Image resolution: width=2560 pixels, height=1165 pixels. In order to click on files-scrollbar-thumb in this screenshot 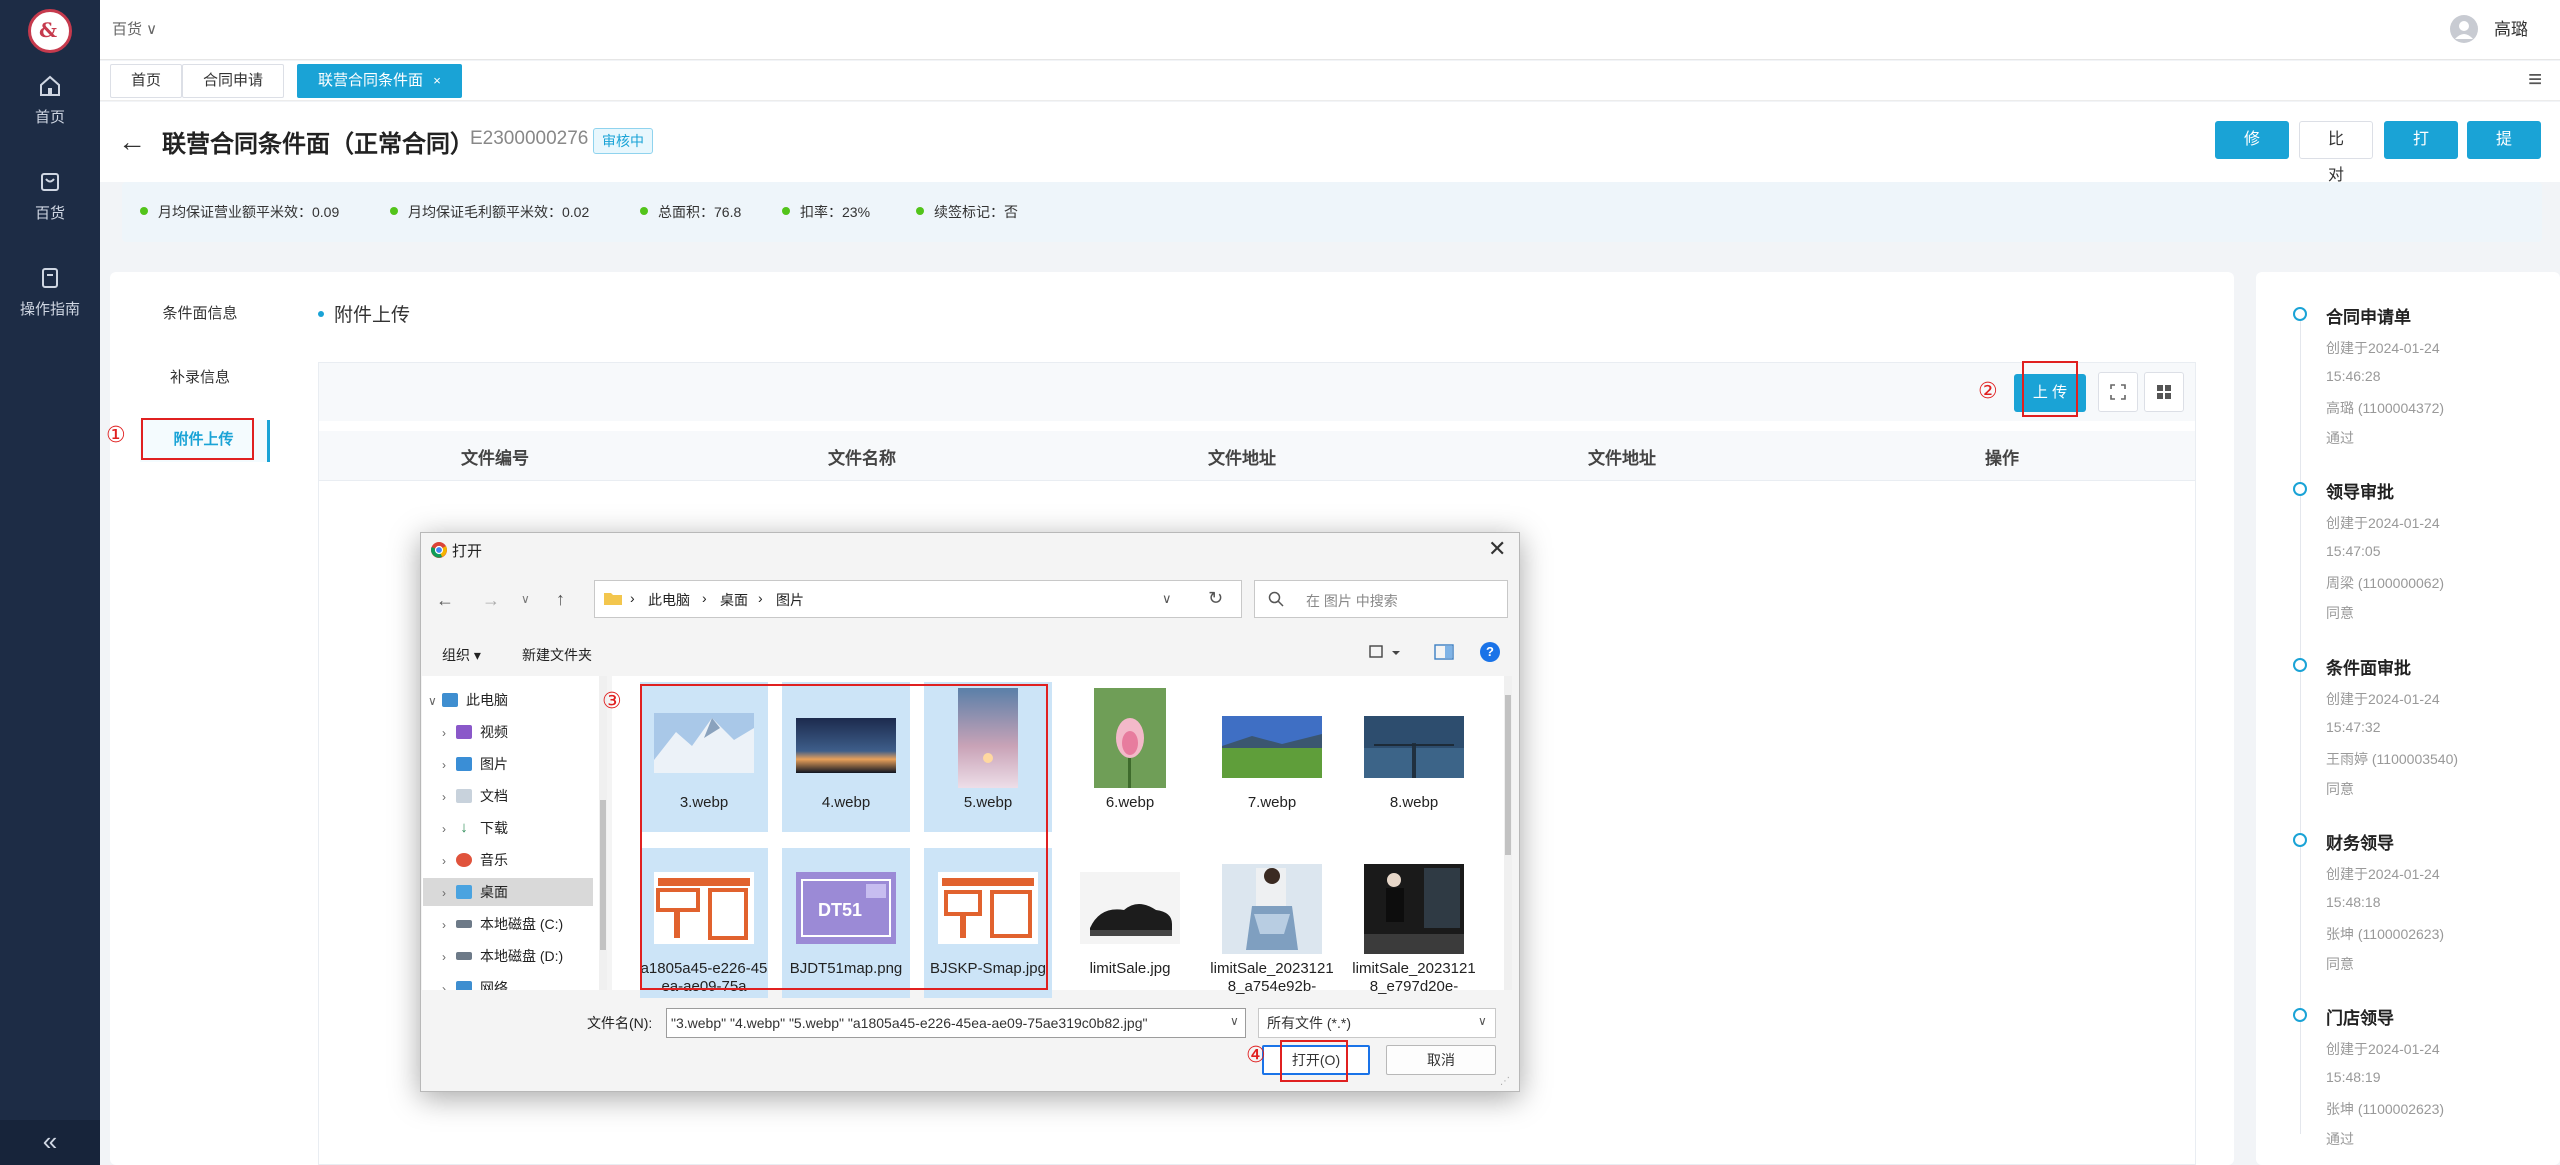, I will do `click(1508, 775)`.